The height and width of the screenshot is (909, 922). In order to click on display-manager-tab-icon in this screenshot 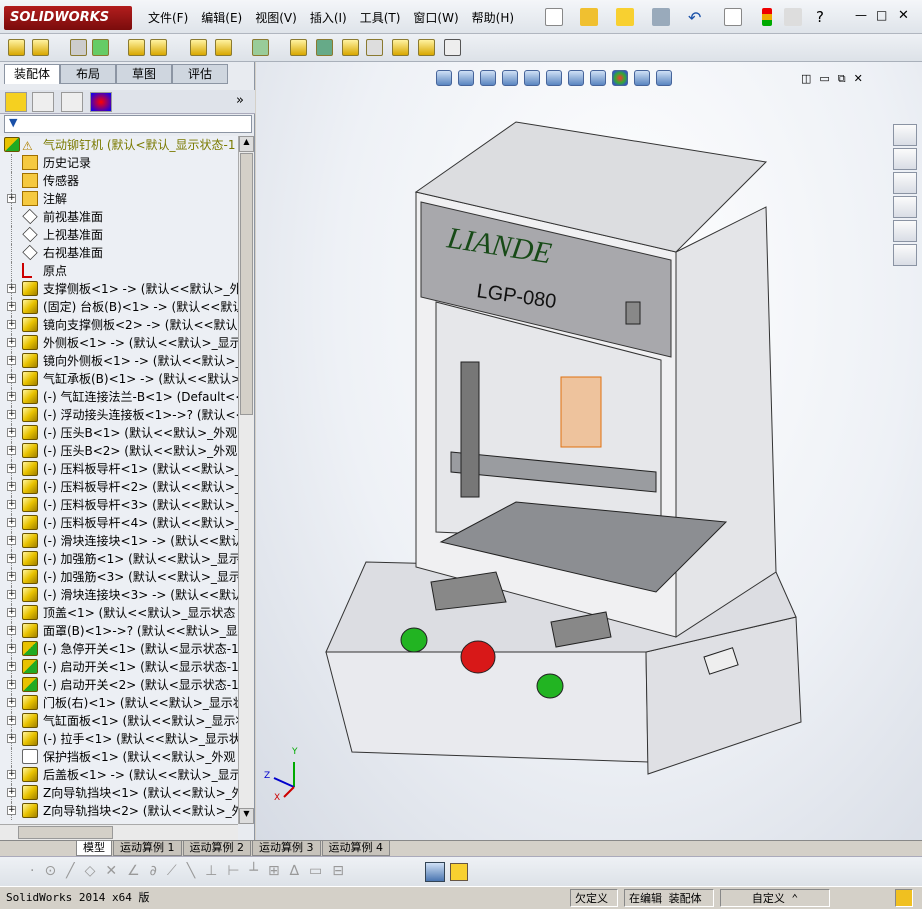, I will do `click(101, 102)`.